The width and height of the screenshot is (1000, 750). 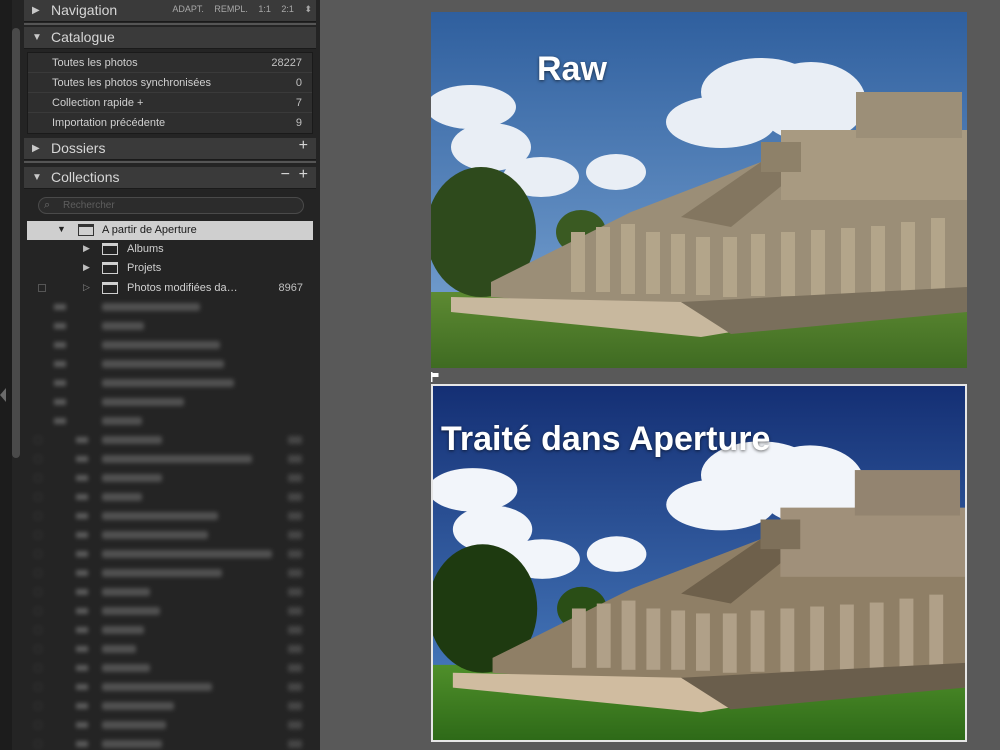 What do you see at coordinates (287, 9) in the screenshot?
I see `zoom-2to1-option: 2:1` at bounding box center [287, 9].